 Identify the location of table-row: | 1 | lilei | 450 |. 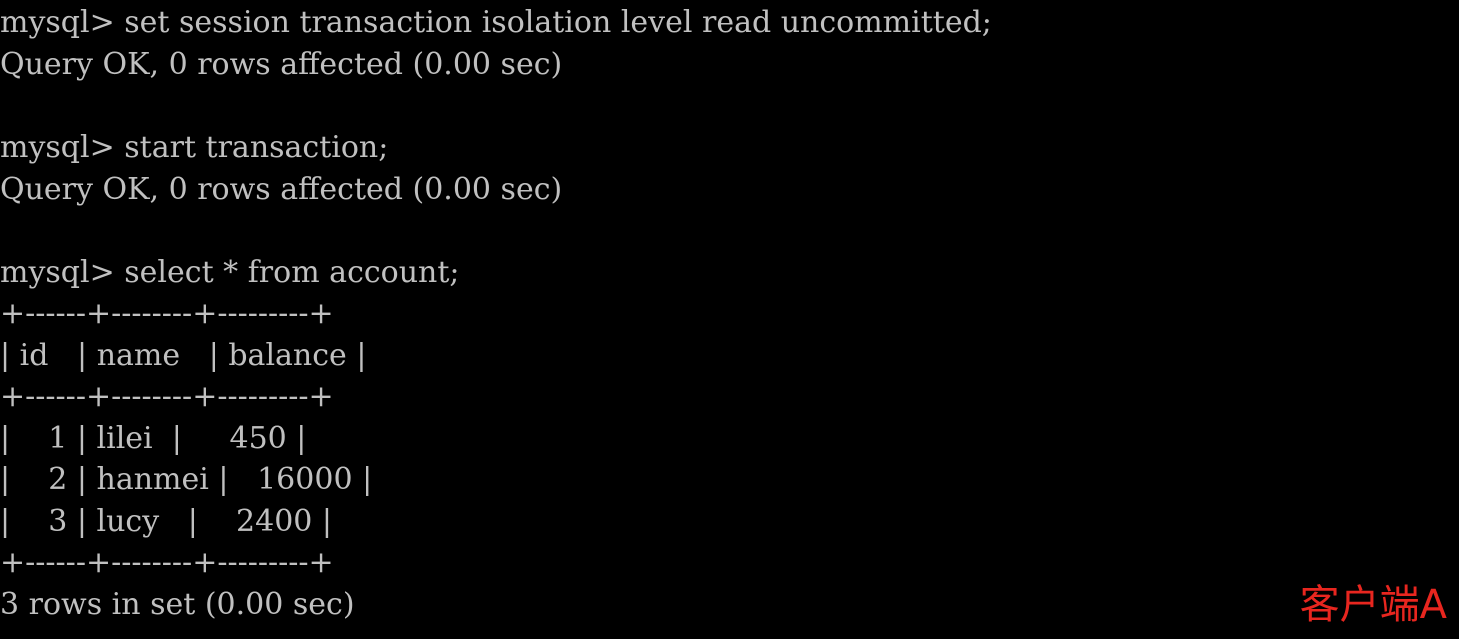
(153, 438).